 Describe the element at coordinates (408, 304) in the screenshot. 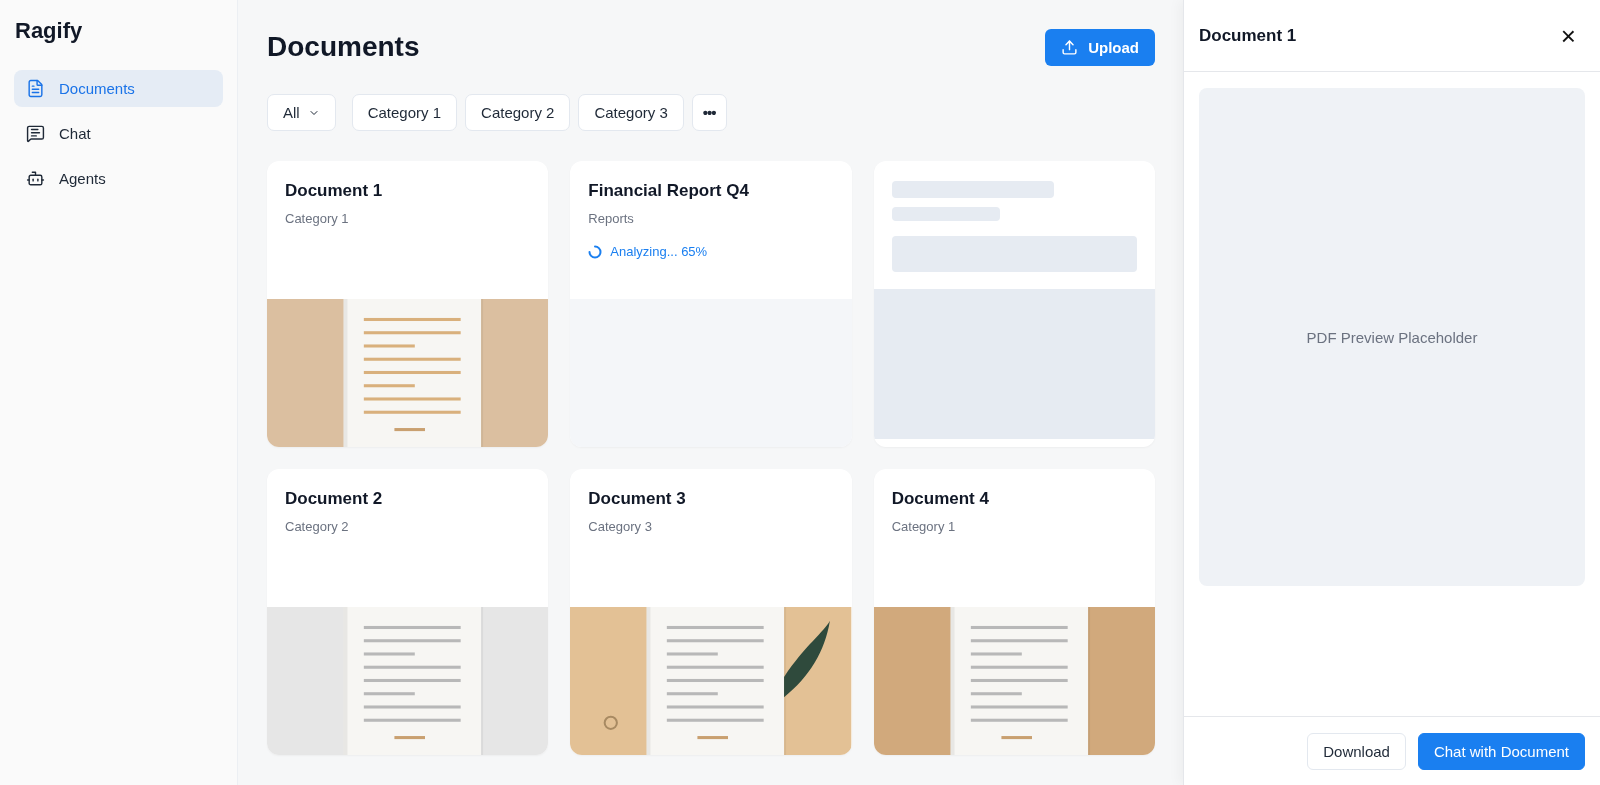

I see `document-card: Document 1 Category 1` at that location.